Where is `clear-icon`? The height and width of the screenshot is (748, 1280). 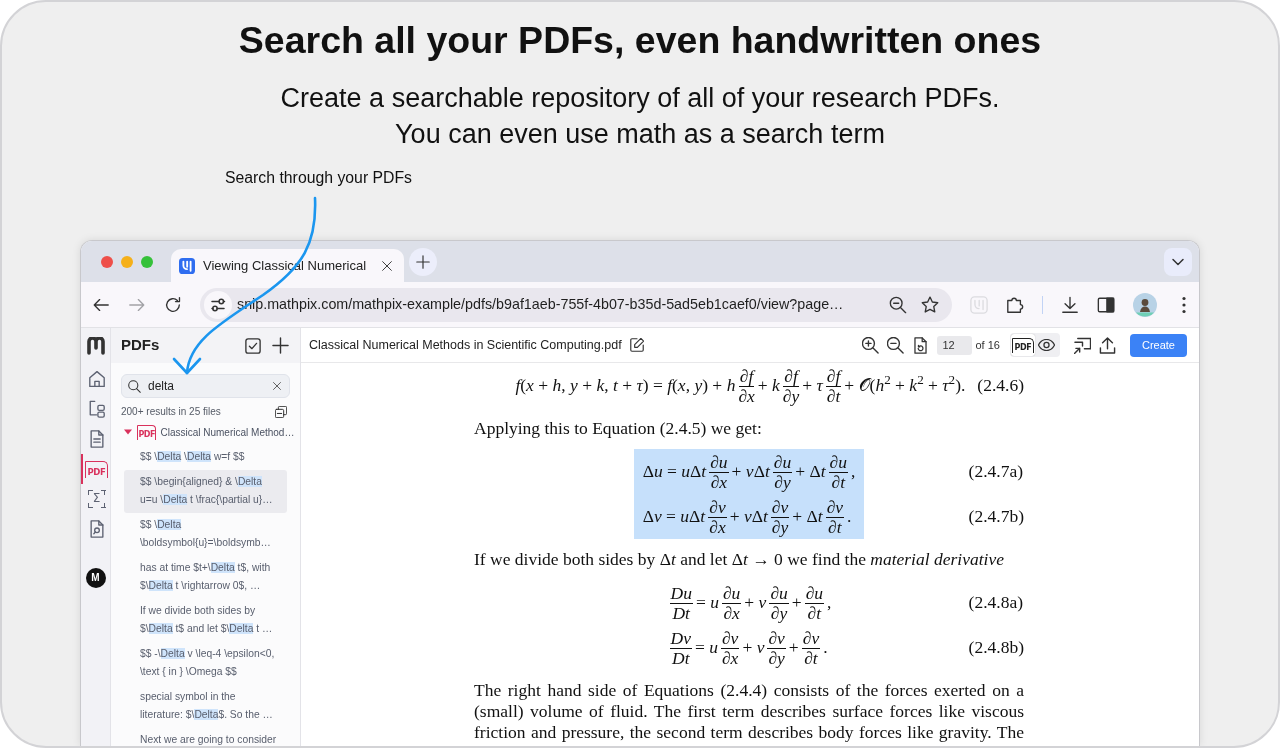 clear-icon is located at coordinates (277, 386).